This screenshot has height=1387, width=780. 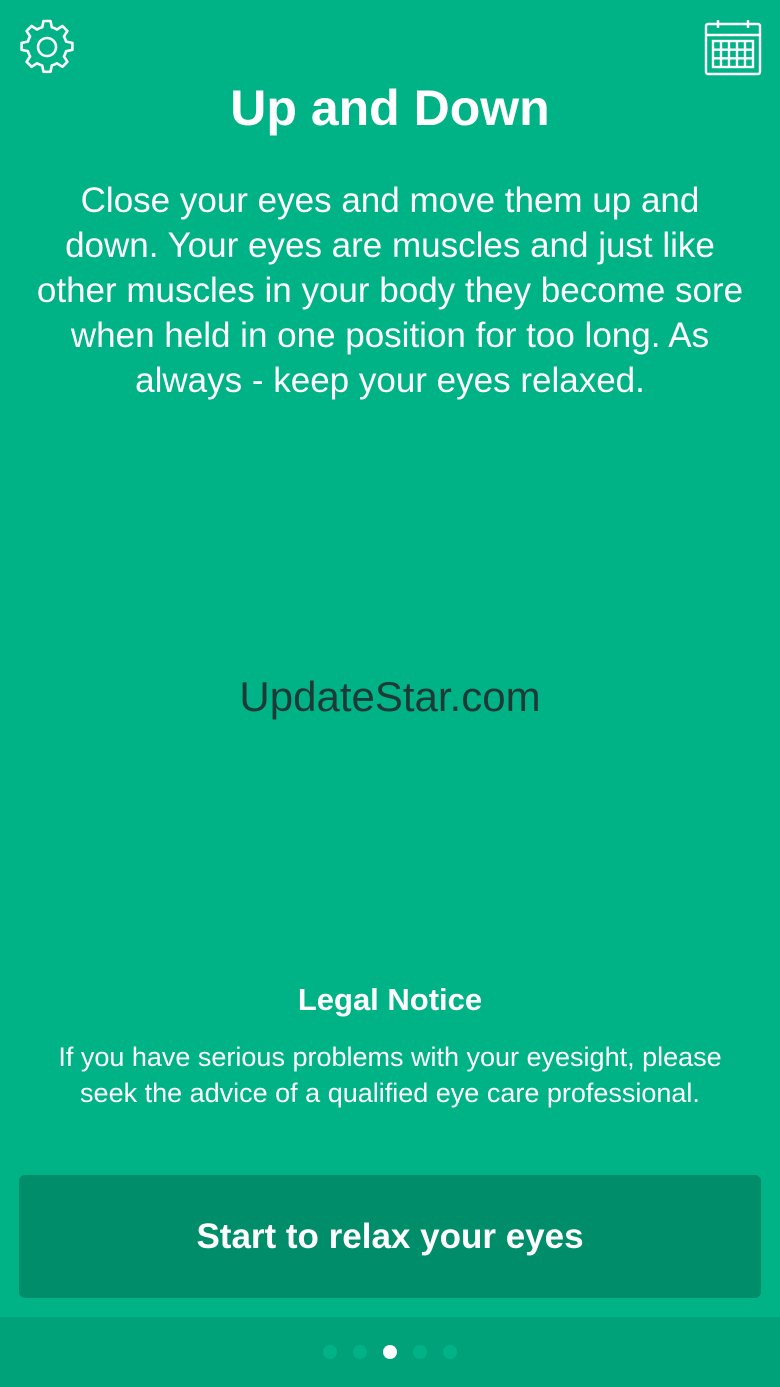 I want to click on page-indicator, so click(x=390, y=1352).